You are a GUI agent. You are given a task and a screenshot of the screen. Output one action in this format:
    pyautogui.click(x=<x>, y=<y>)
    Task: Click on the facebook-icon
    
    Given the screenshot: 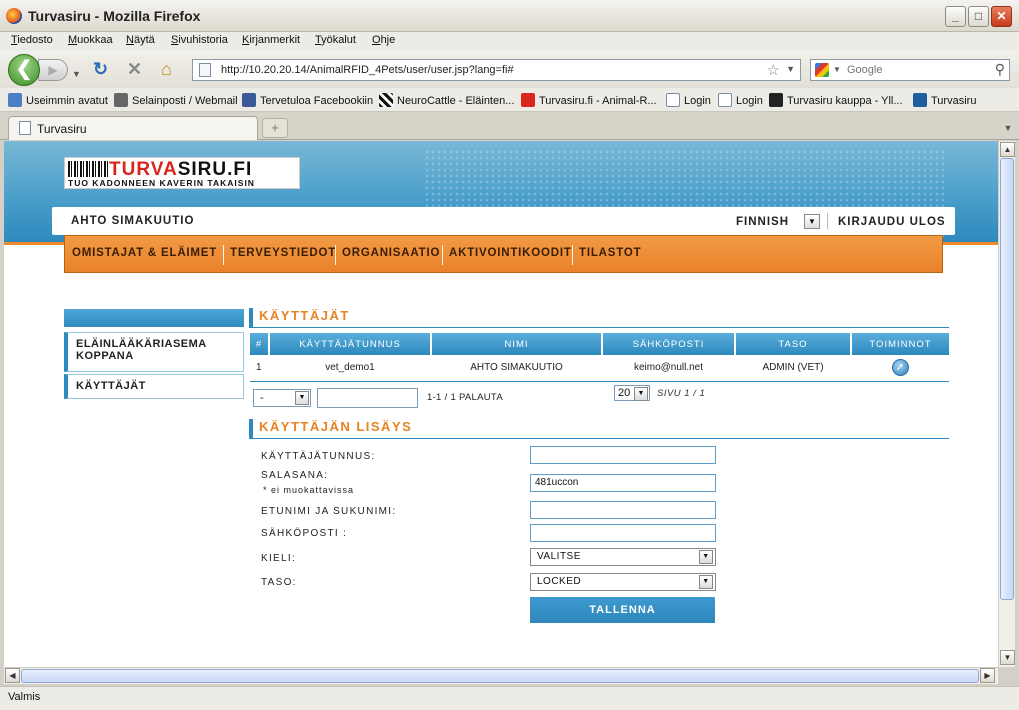 What is the action you would take?
    pyautogui.click(x=249, y=100)
    